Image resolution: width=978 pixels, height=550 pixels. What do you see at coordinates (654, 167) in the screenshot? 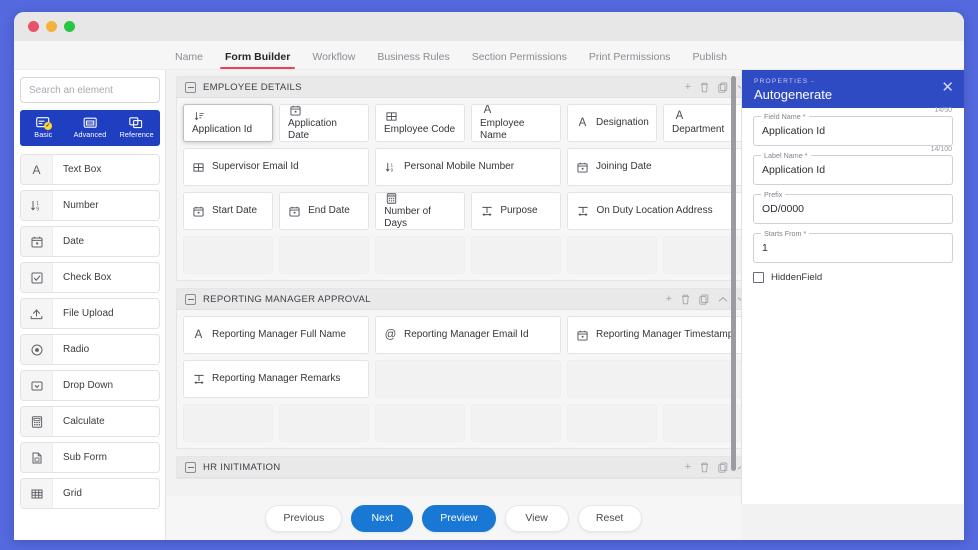
I see `field-card-joining-date: Joining Date` at bounding box center [654, 167].